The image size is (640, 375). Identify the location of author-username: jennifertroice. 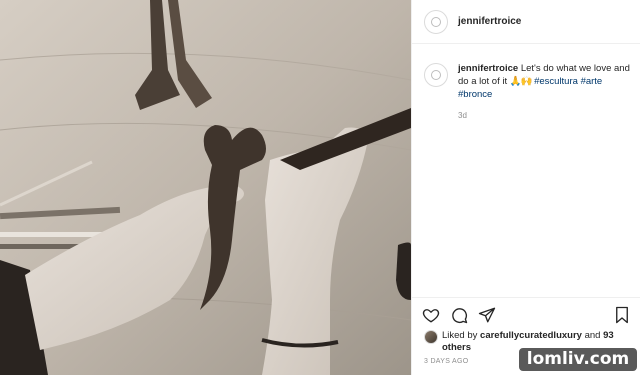
(489, 21).